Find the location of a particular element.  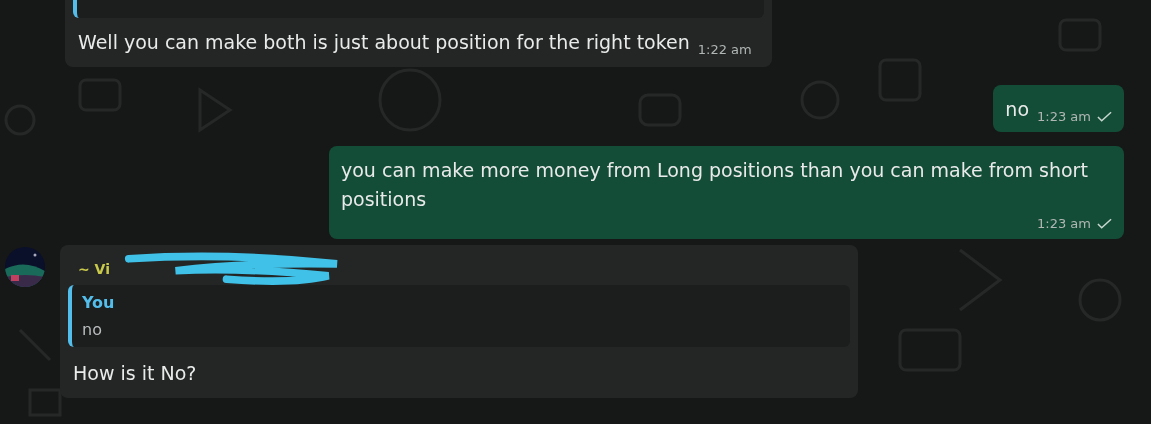

contact-avatar is located at coordinates (25, 267).